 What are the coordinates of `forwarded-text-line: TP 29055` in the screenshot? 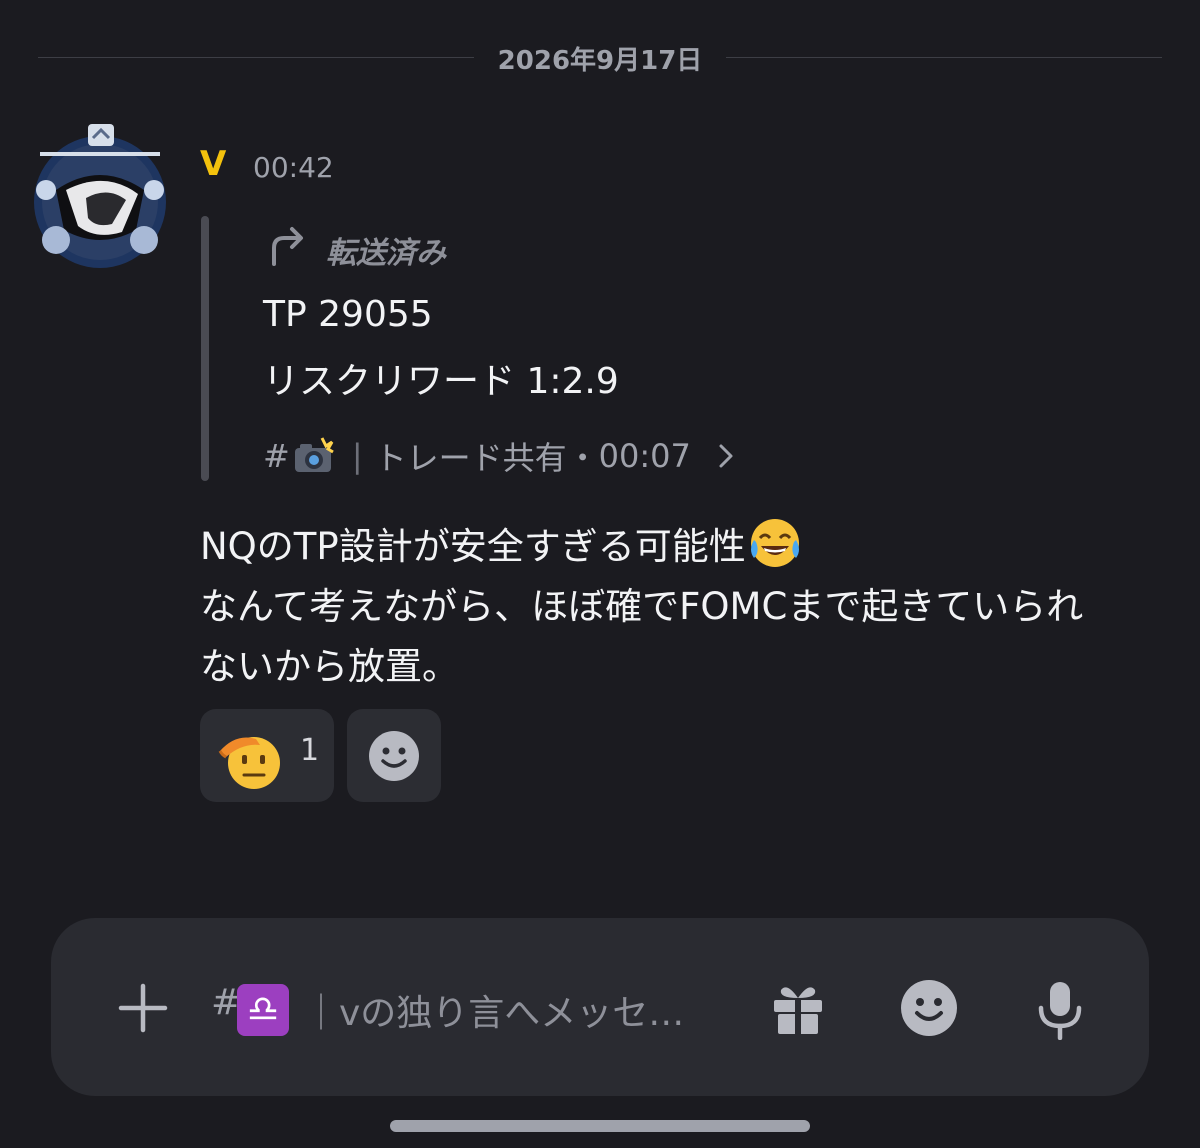 It's located at (348, 314).